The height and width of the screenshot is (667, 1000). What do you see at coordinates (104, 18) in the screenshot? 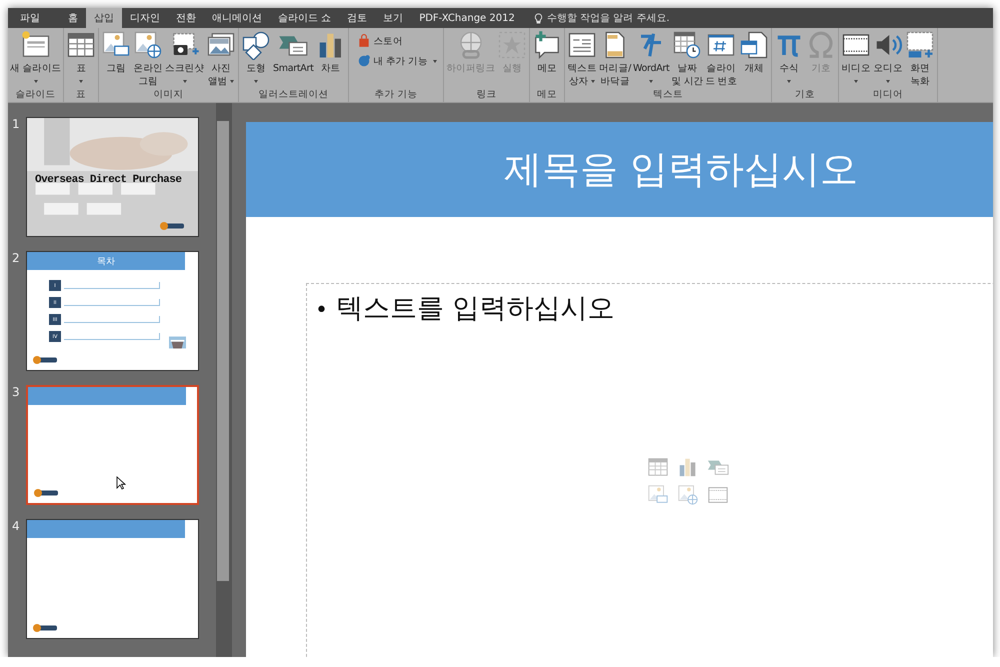
I see `ribbon-tab: 삽입` at bounding box center [104, 18].